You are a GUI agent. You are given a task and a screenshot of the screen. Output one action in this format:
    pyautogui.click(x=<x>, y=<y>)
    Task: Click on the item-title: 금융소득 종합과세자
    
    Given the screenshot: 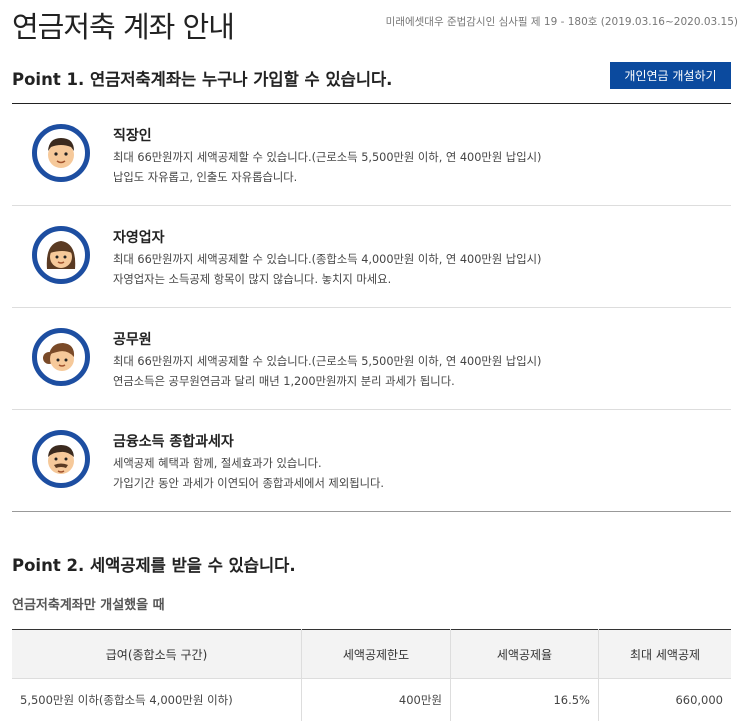 What is the action you would take?
    pyautogui.click(x=173, y=441)
    